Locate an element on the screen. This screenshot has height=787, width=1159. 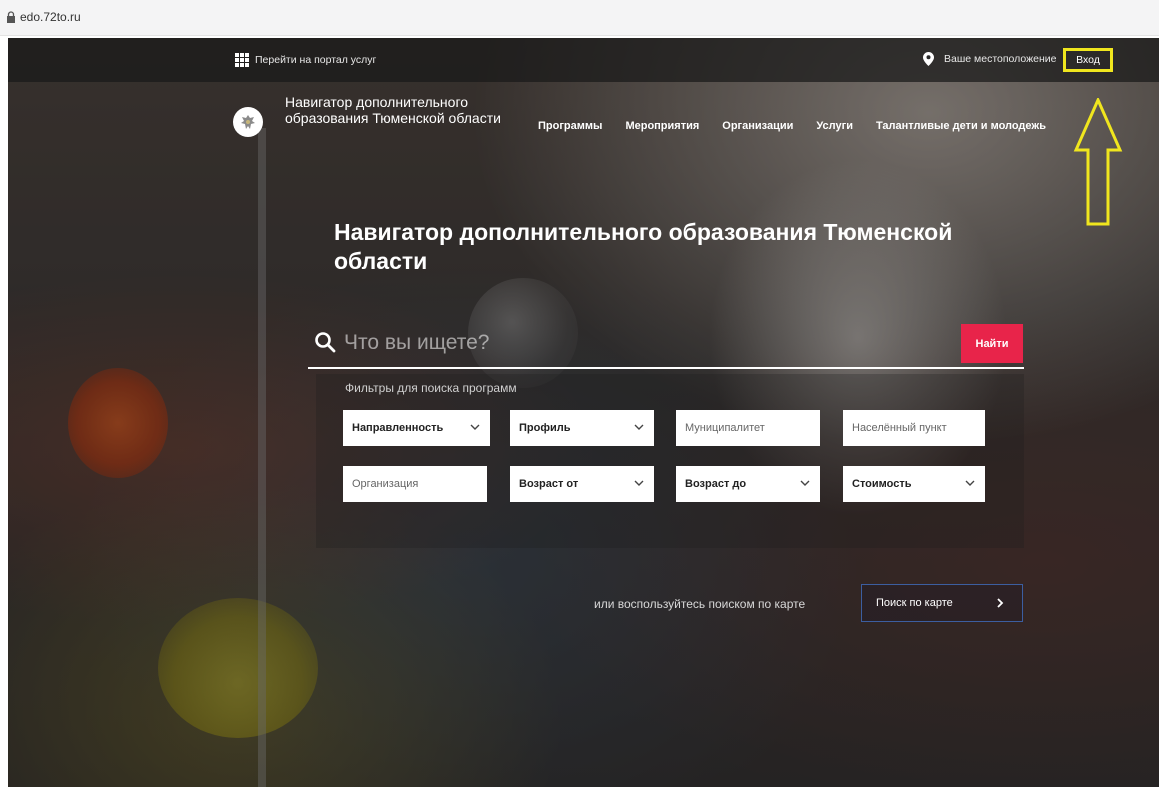
filter-cost-label: Стоимость is located at coordinates (882, 484).